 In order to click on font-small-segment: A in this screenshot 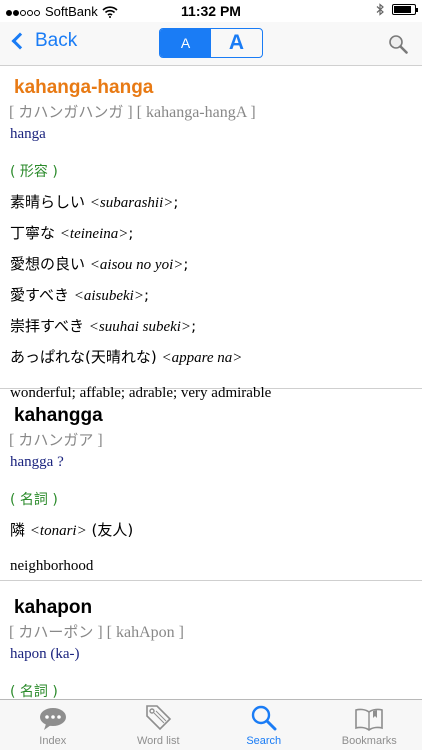, I will do `click(185, 43)`.